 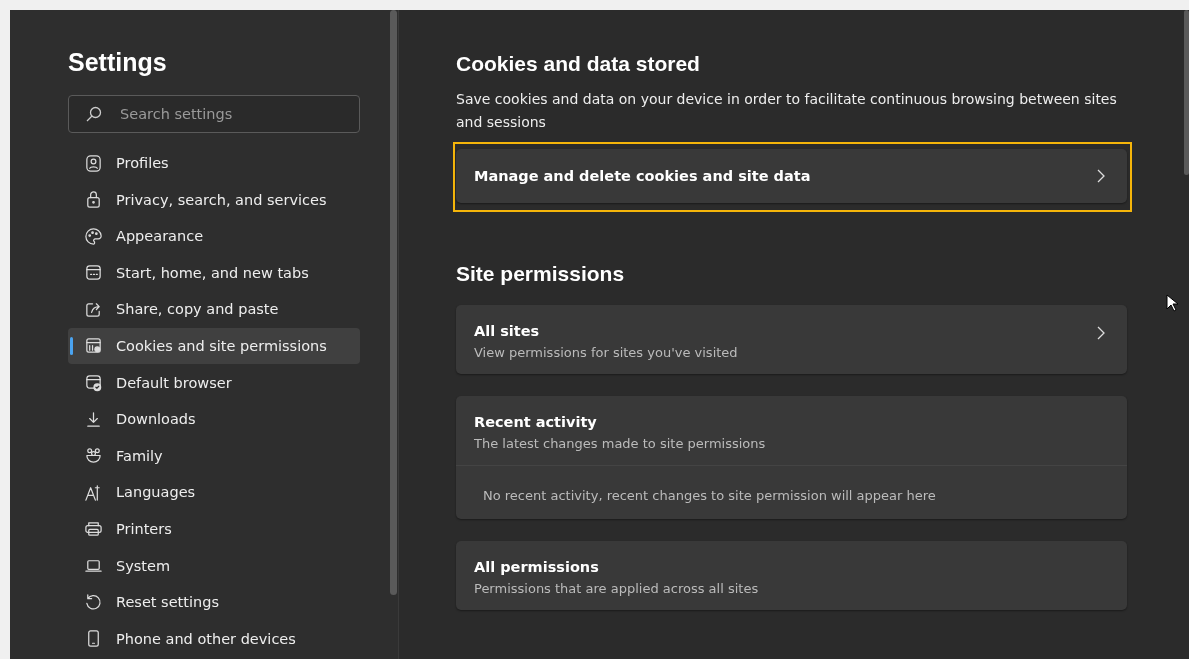 What do you see at coordinates (791, 575) in the screenshot?
I see `permission-card: All permissions Permissions that are applied across all sites` at bounding box center [791, 575].